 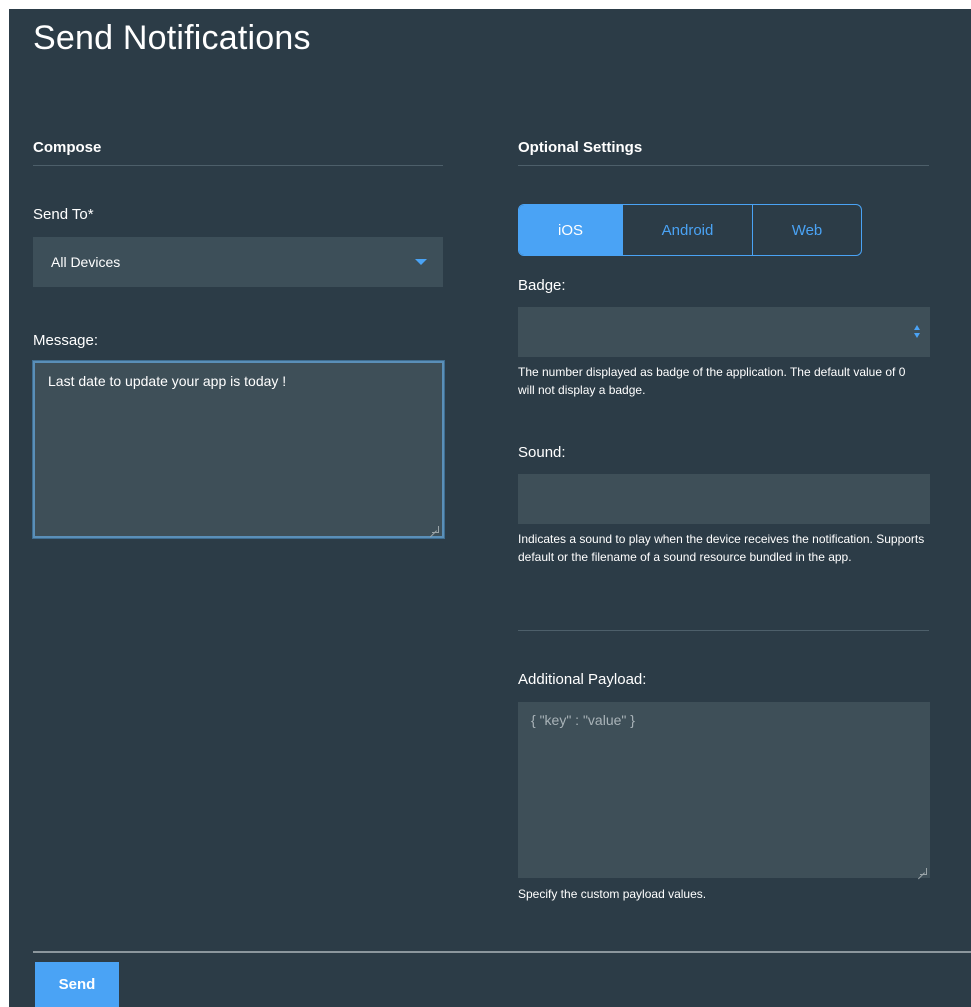 I want to click on send-button: Send, so click(x=77, y=984).